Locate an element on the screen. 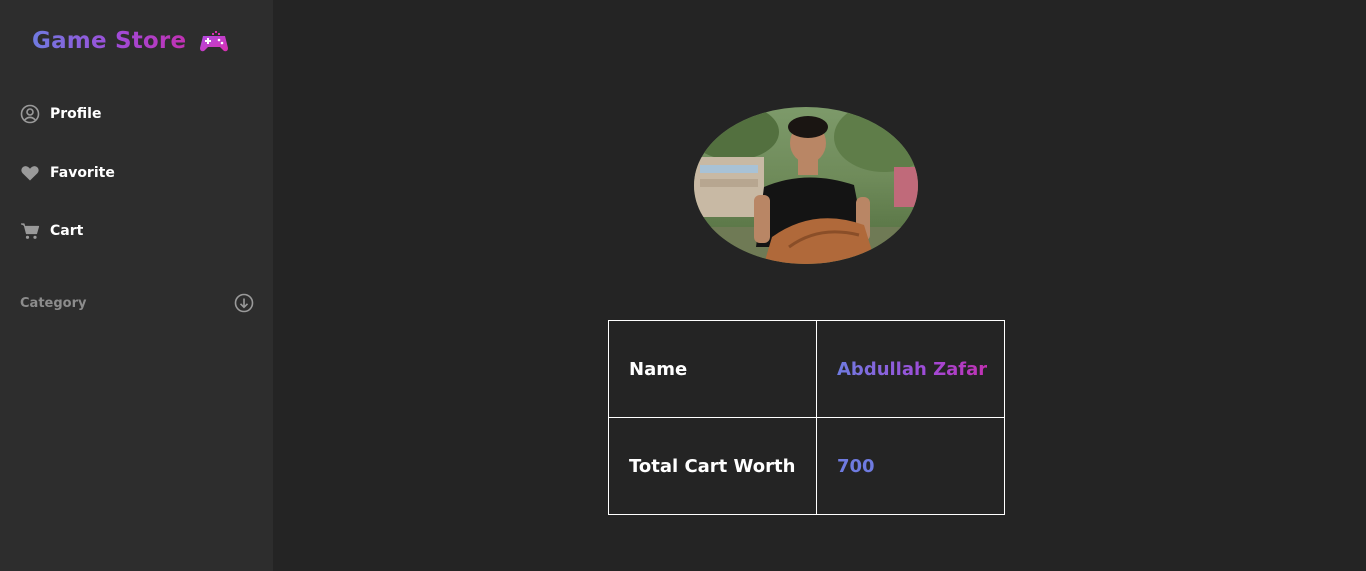 This screenshot has height=571, width=1366. sidebar-item-label: Profile is located at coordinates (76, 114).